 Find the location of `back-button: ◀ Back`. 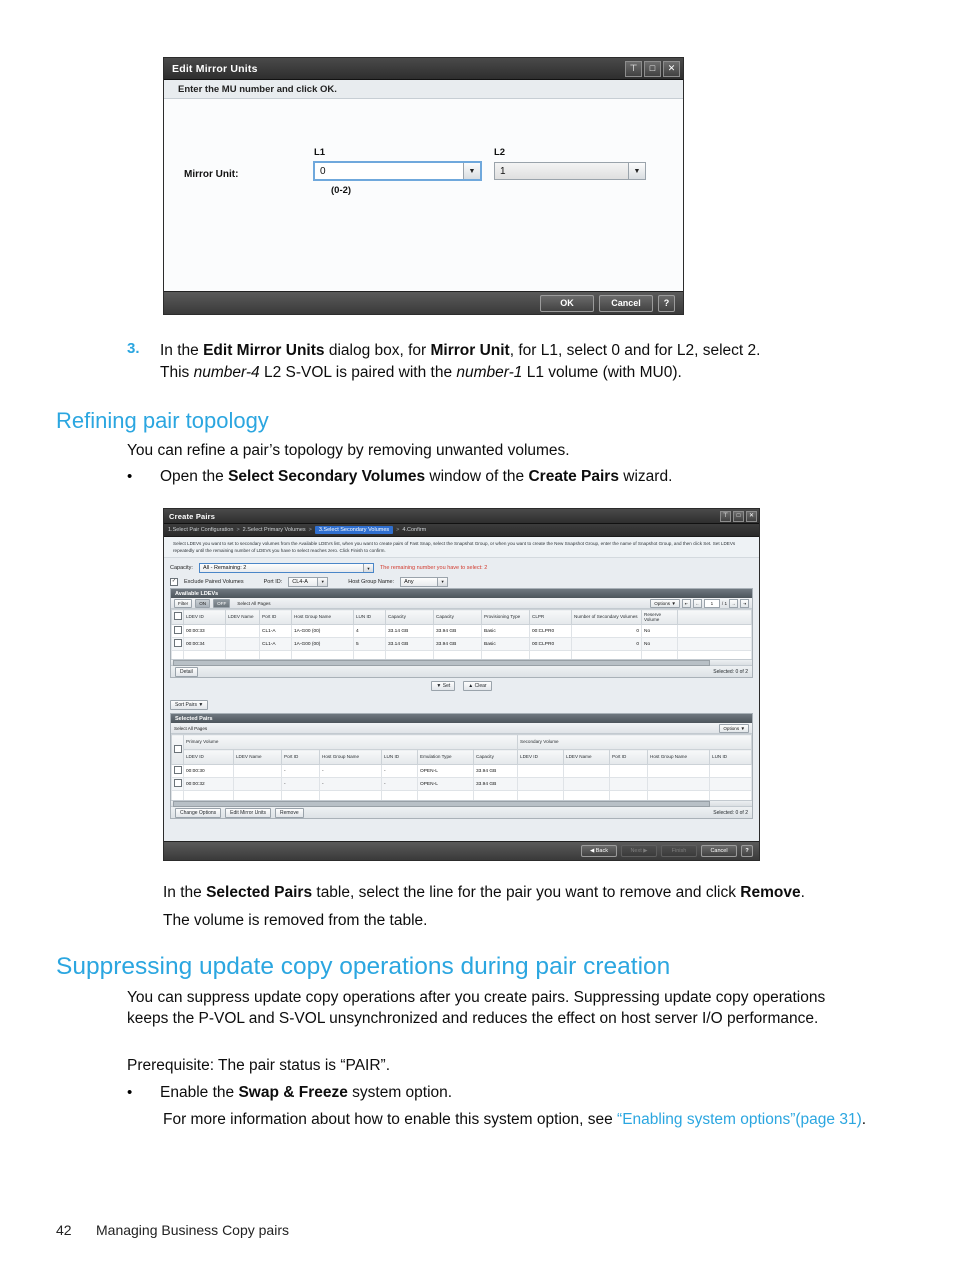

back-button: ◀ Back is located at coordinates (599, 851).